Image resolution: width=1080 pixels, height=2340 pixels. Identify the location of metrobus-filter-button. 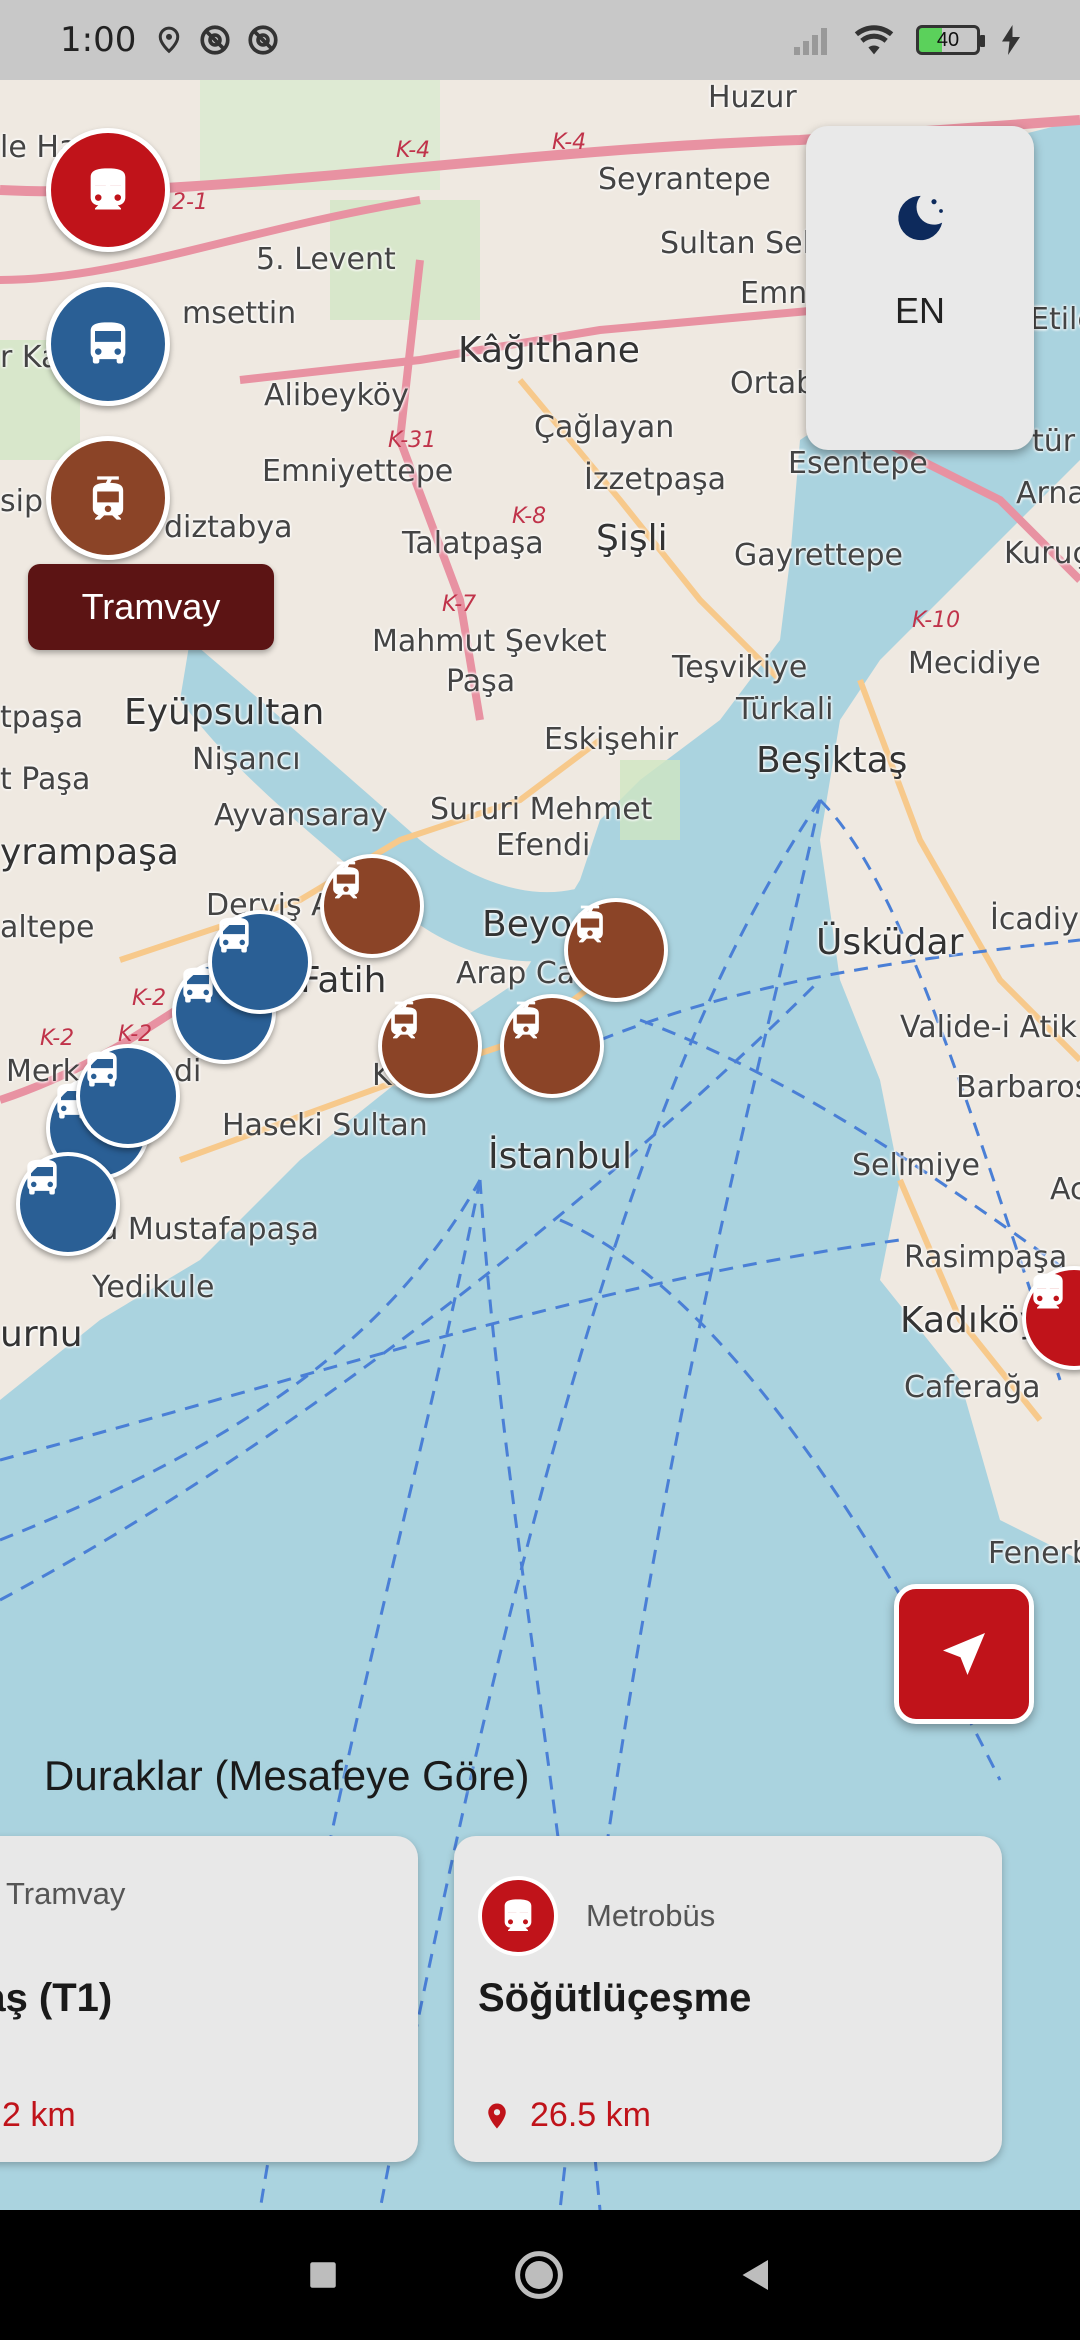
(108, 190).